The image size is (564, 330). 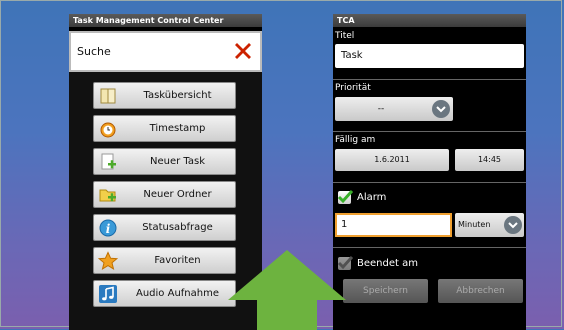 I want to click on menu-button-neuer-task: Neuer Task, so click(x=164, y=161).